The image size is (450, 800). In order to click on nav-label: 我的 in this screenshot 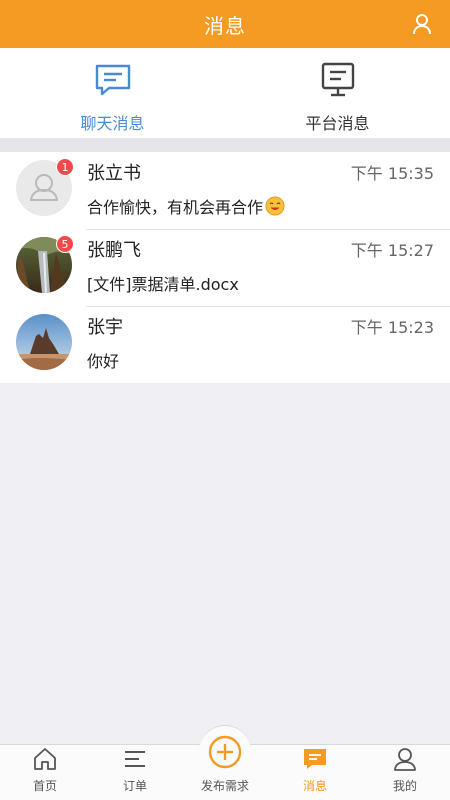, I will do `click(404, 786)`.